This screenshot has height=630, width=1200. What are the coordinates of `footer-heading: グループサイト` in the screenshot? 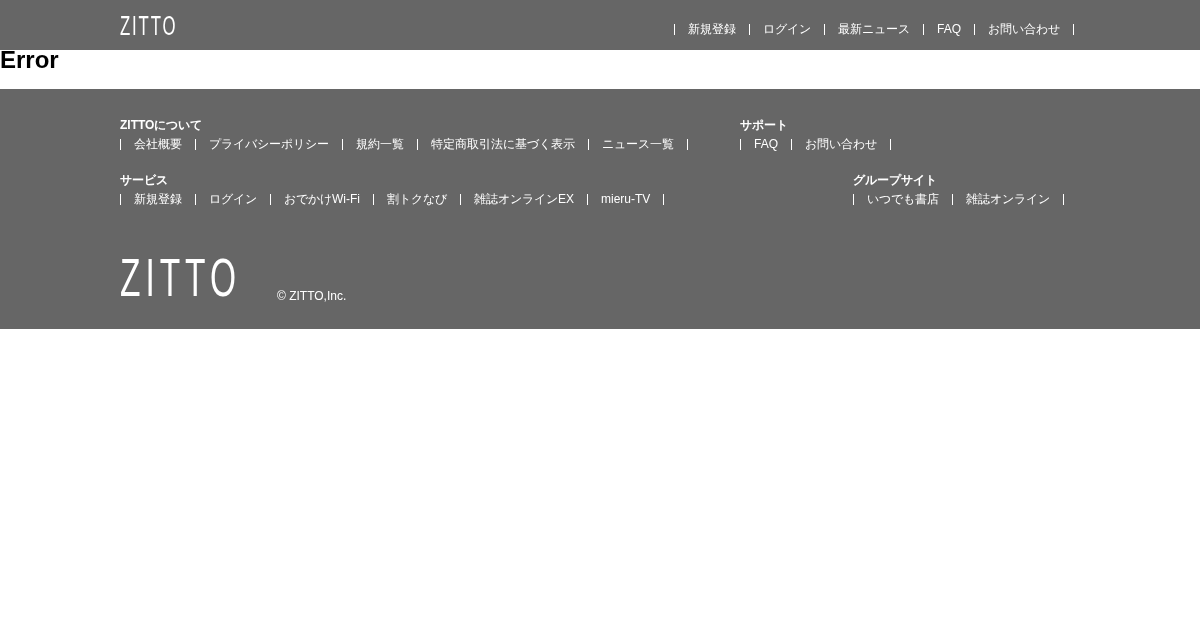 It's located at (895, 180).